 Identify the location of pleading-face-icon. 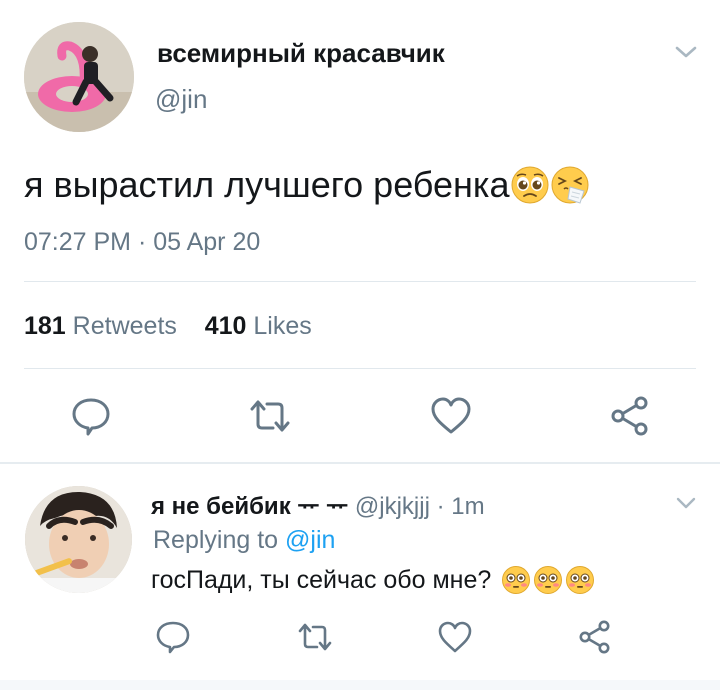
(530, 185).